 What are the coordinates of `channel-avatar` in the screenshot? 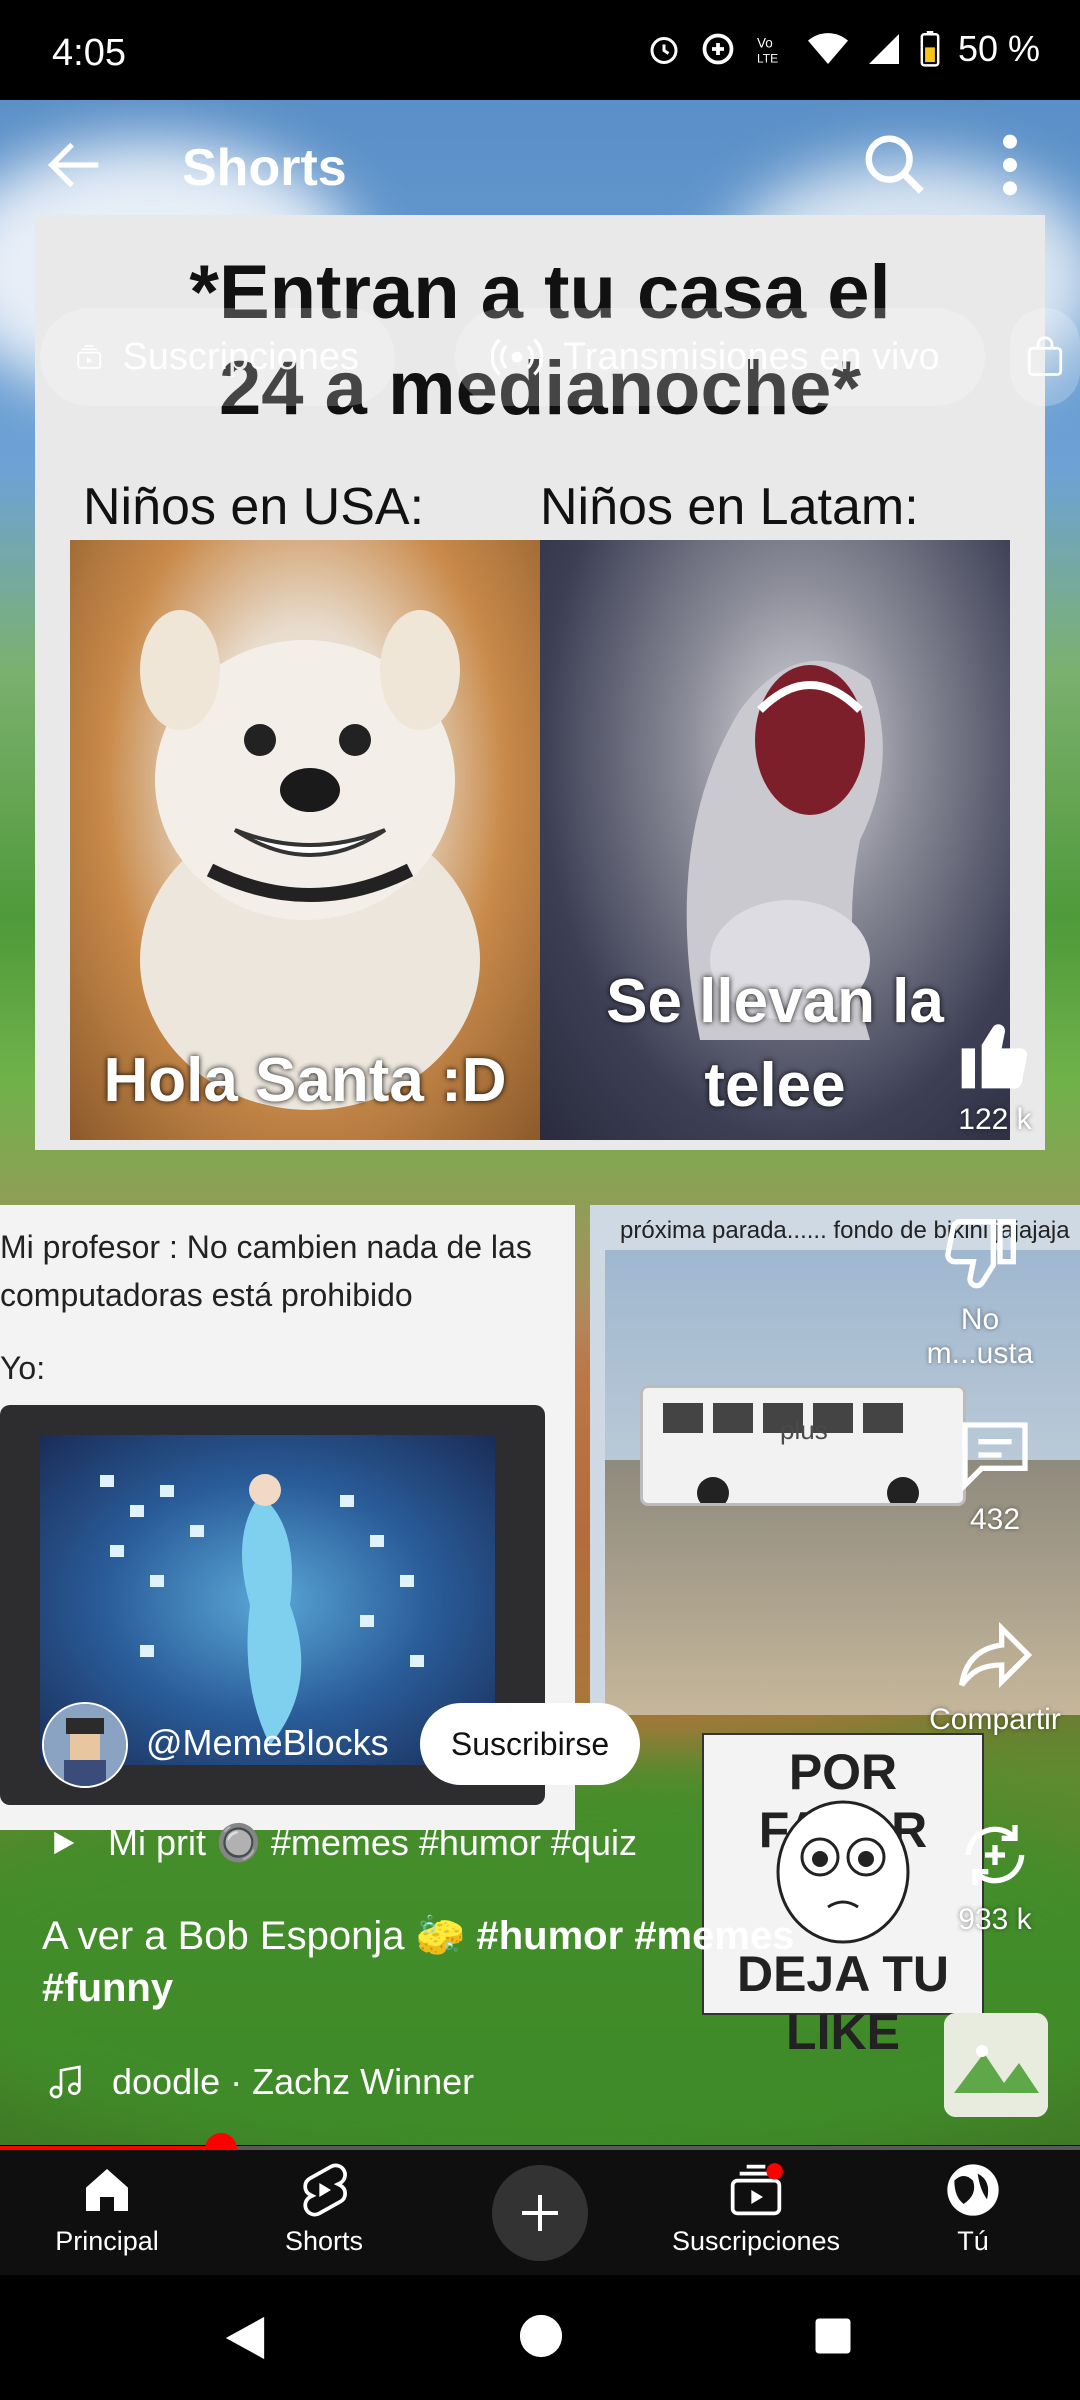 It's located at (85, 1745).